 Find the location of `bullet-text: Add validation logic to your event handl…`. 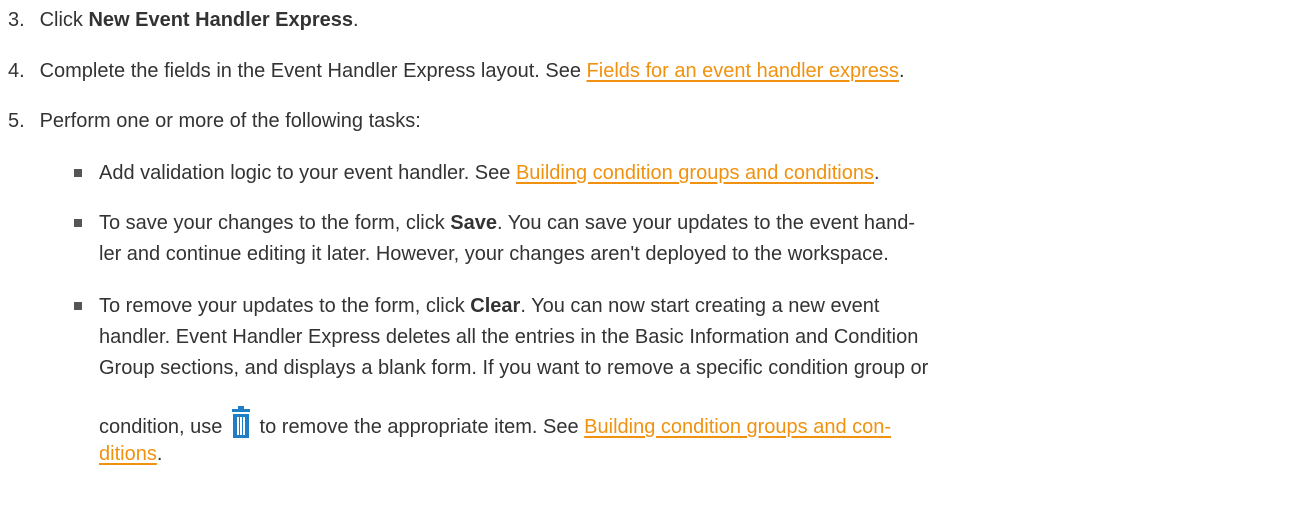

bullet-text: Add validation logic to your event handl… is located at coordinates (307, 173).